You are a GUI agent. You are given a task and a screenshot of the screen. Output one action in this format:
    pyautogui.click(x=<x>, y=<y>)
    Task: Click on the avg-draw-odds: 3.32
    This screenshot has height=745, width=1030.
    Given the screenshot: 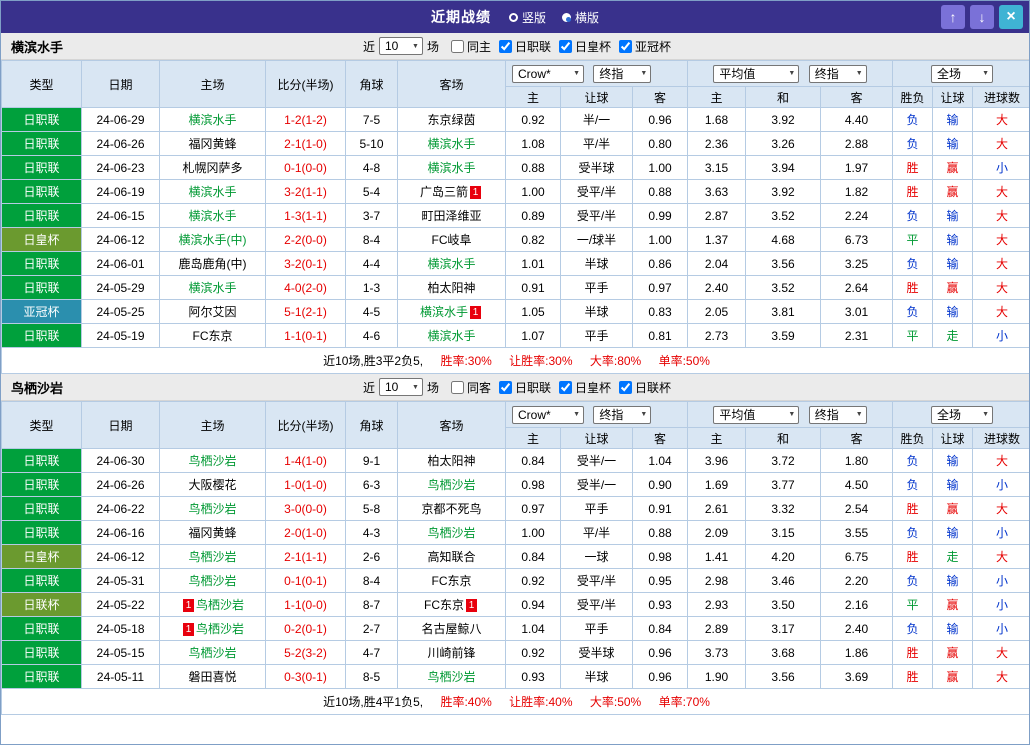 What is the action you would take?
    pyautogui.click(x=783, y=508)
    